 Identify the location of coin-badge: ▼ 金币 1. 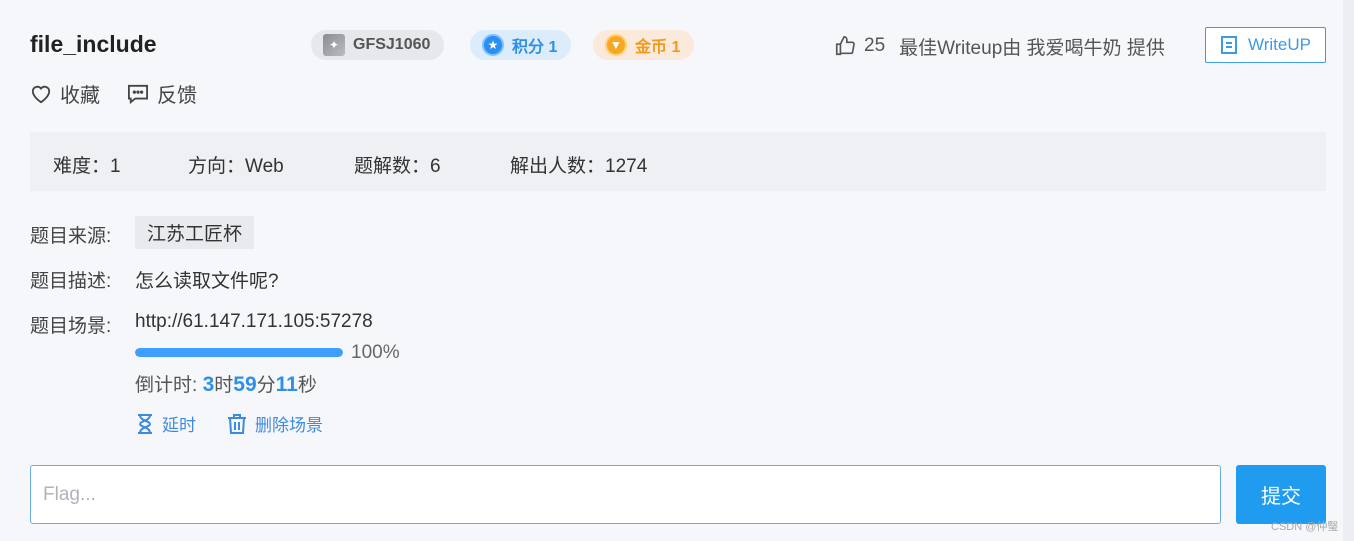
(644, 45).